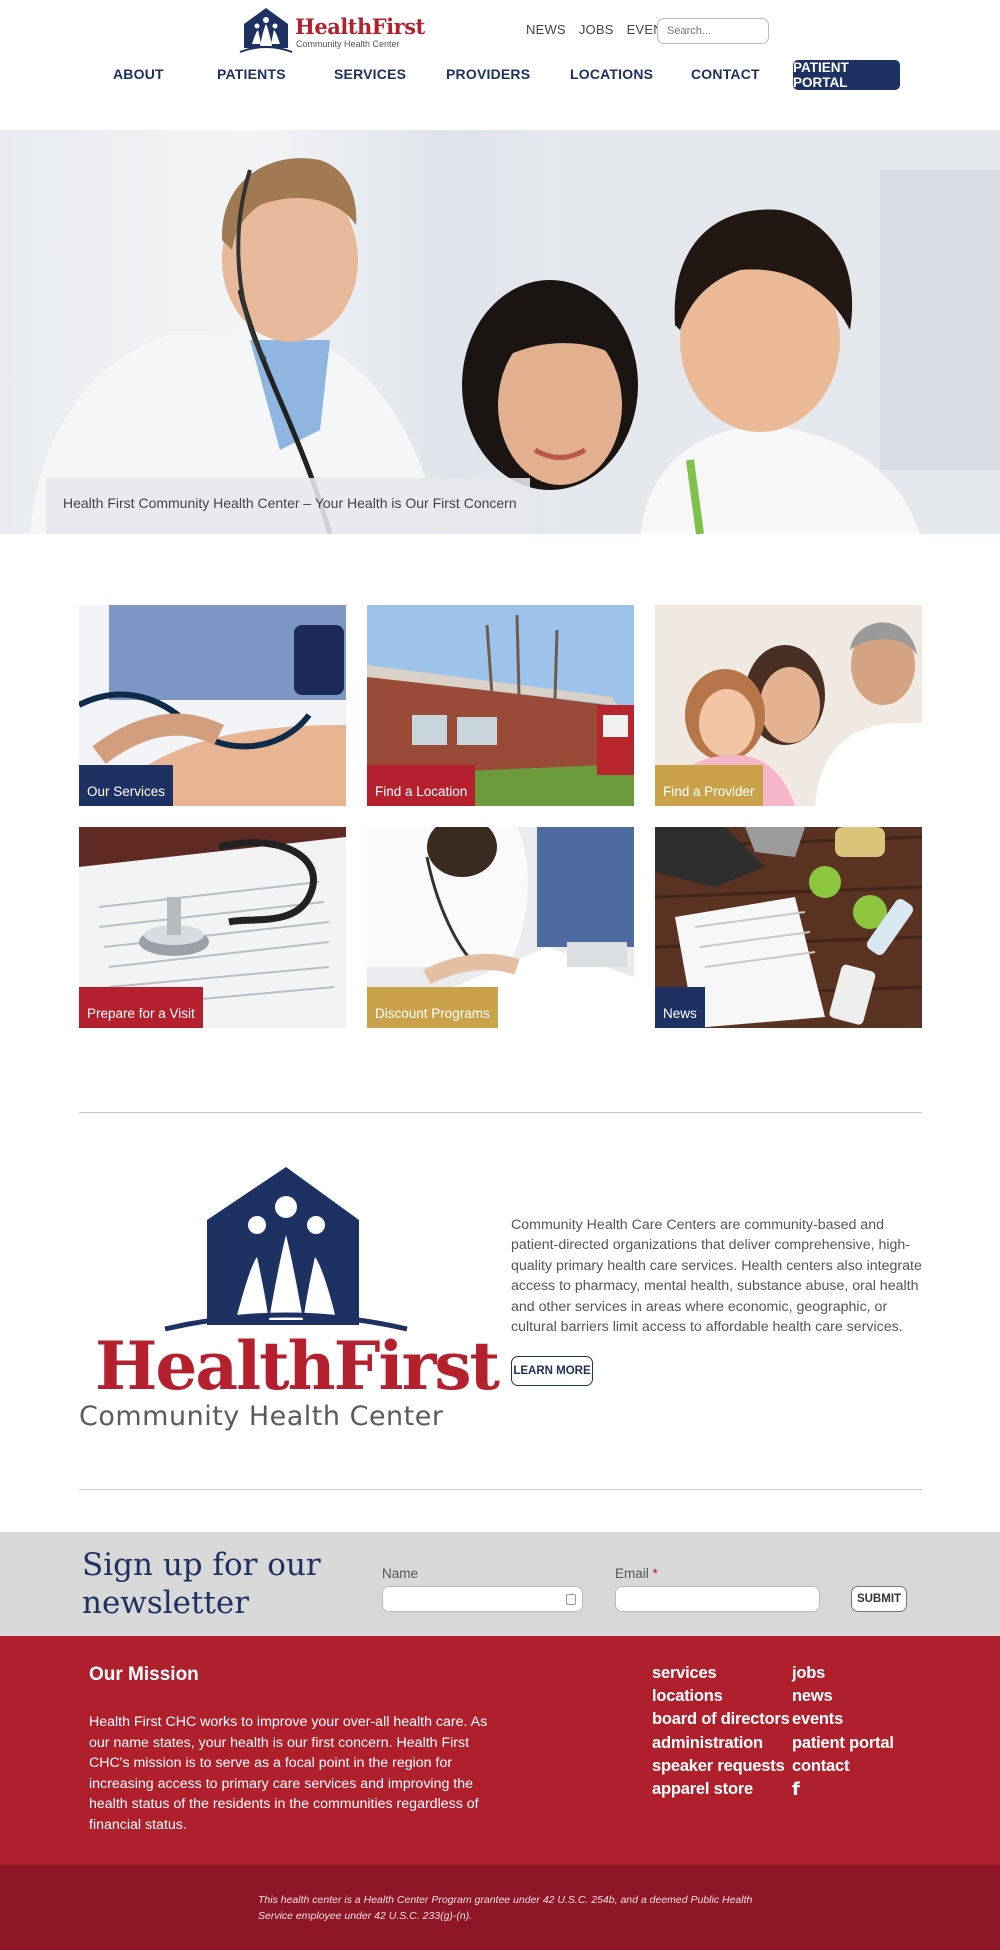 This screenshot has width=1000, height=1950. I want to click on nav-about: ABOUT, so click(138, 74).